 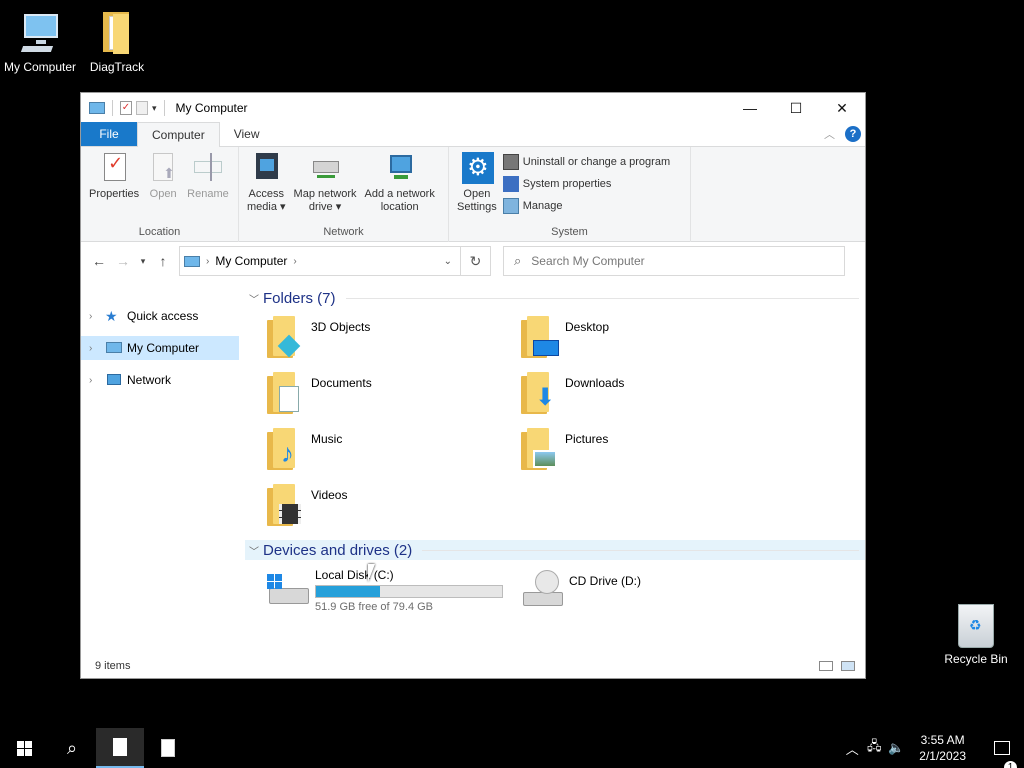 What do you see at coordinates (99, 261) in the screenshot?
I see `back-button: ←` at bounding box center [99, 261].